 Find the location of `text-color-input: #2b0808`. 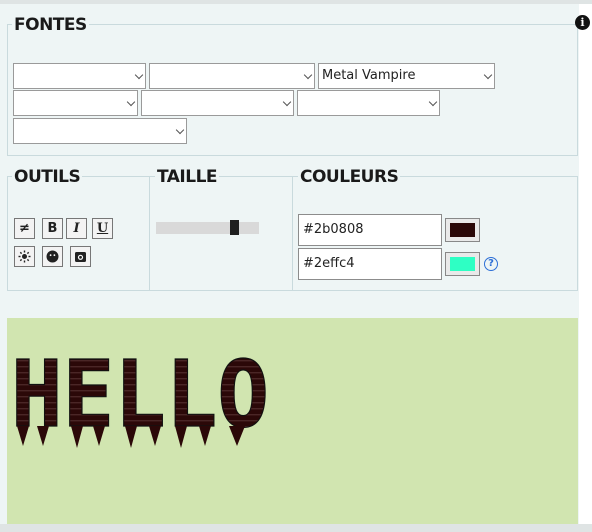

text-color-input: #2b0808 is located at coordinates (370, 230).